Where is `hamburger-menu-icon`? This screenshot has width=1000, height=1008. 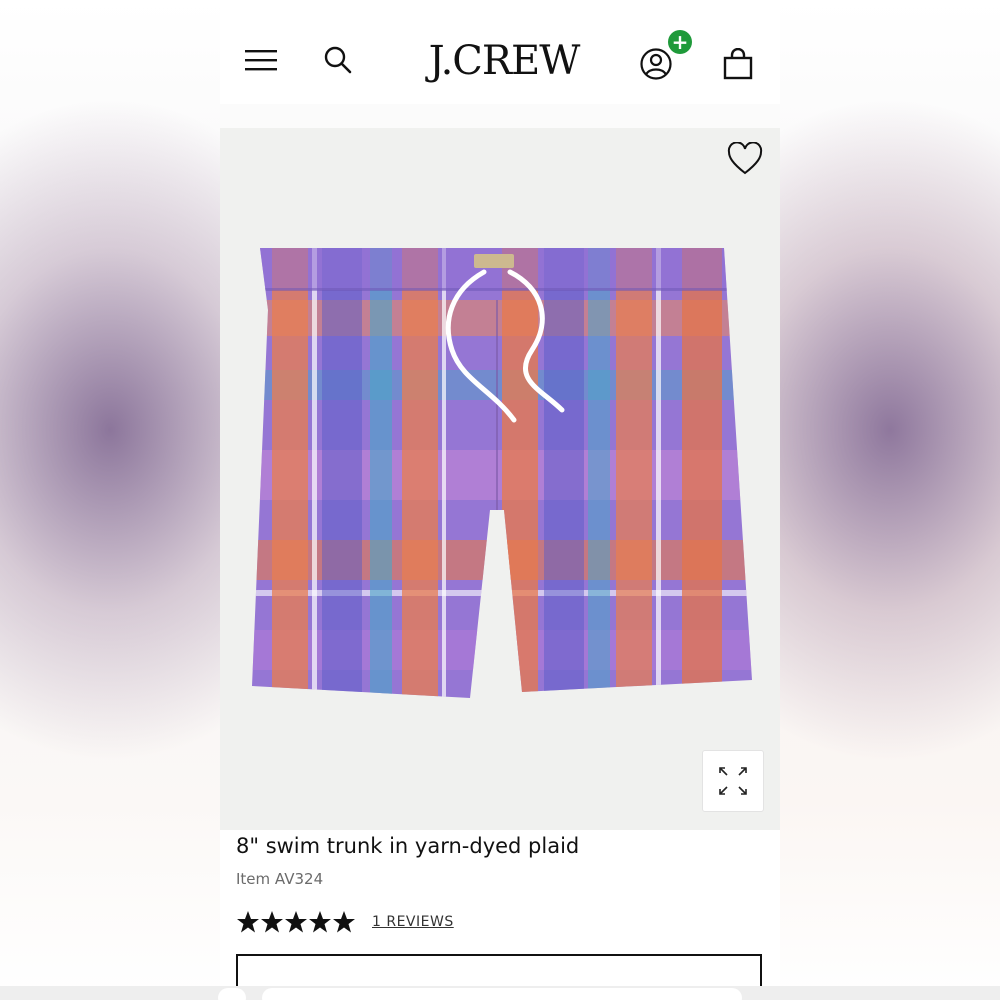
hamburger-menu-icon is located at coordinates (261, 60).